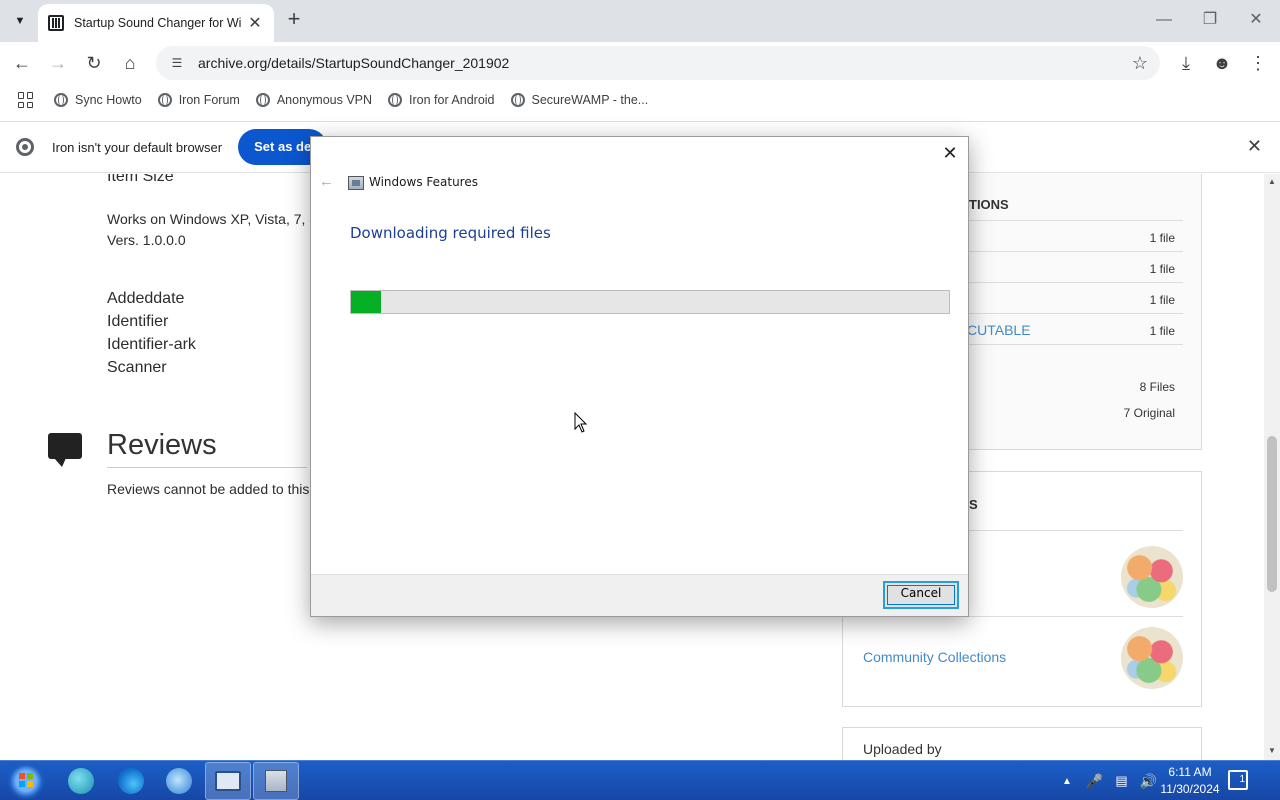  I want to click on bookmark-item: Iron Forum, so click(198, 100).